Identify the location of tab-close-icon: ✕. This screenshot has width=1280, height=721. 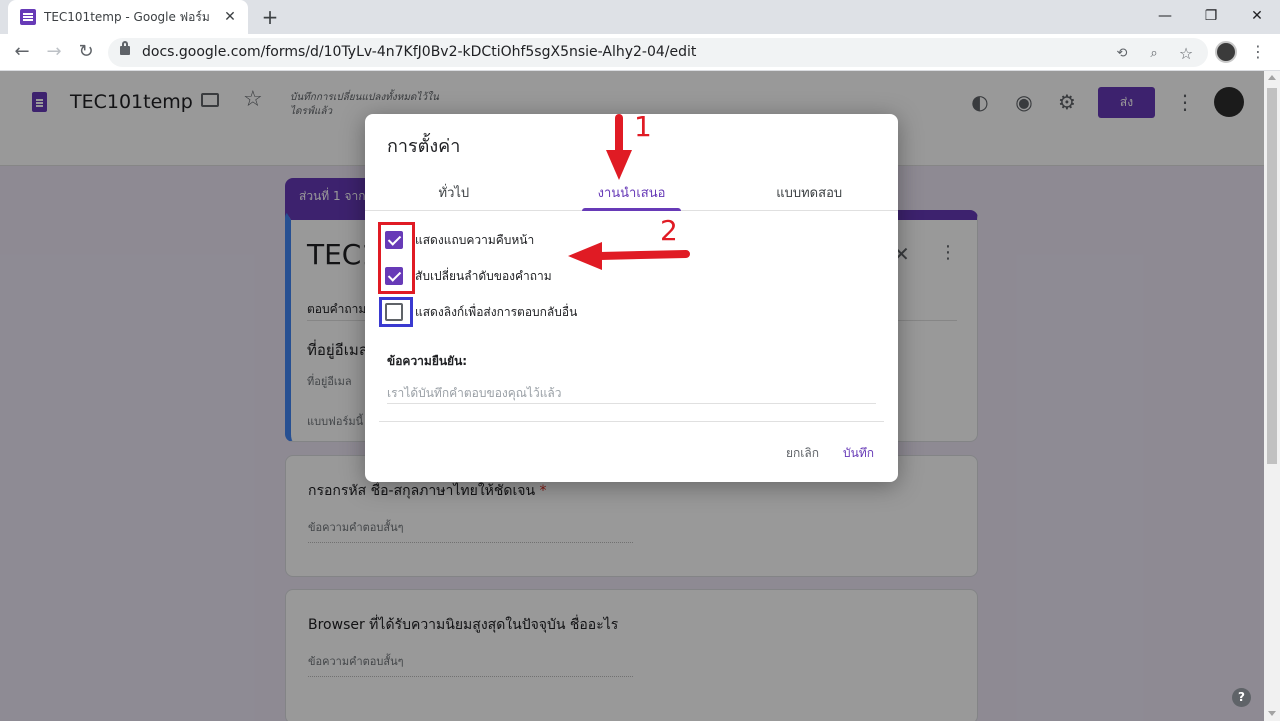
(230, 17).